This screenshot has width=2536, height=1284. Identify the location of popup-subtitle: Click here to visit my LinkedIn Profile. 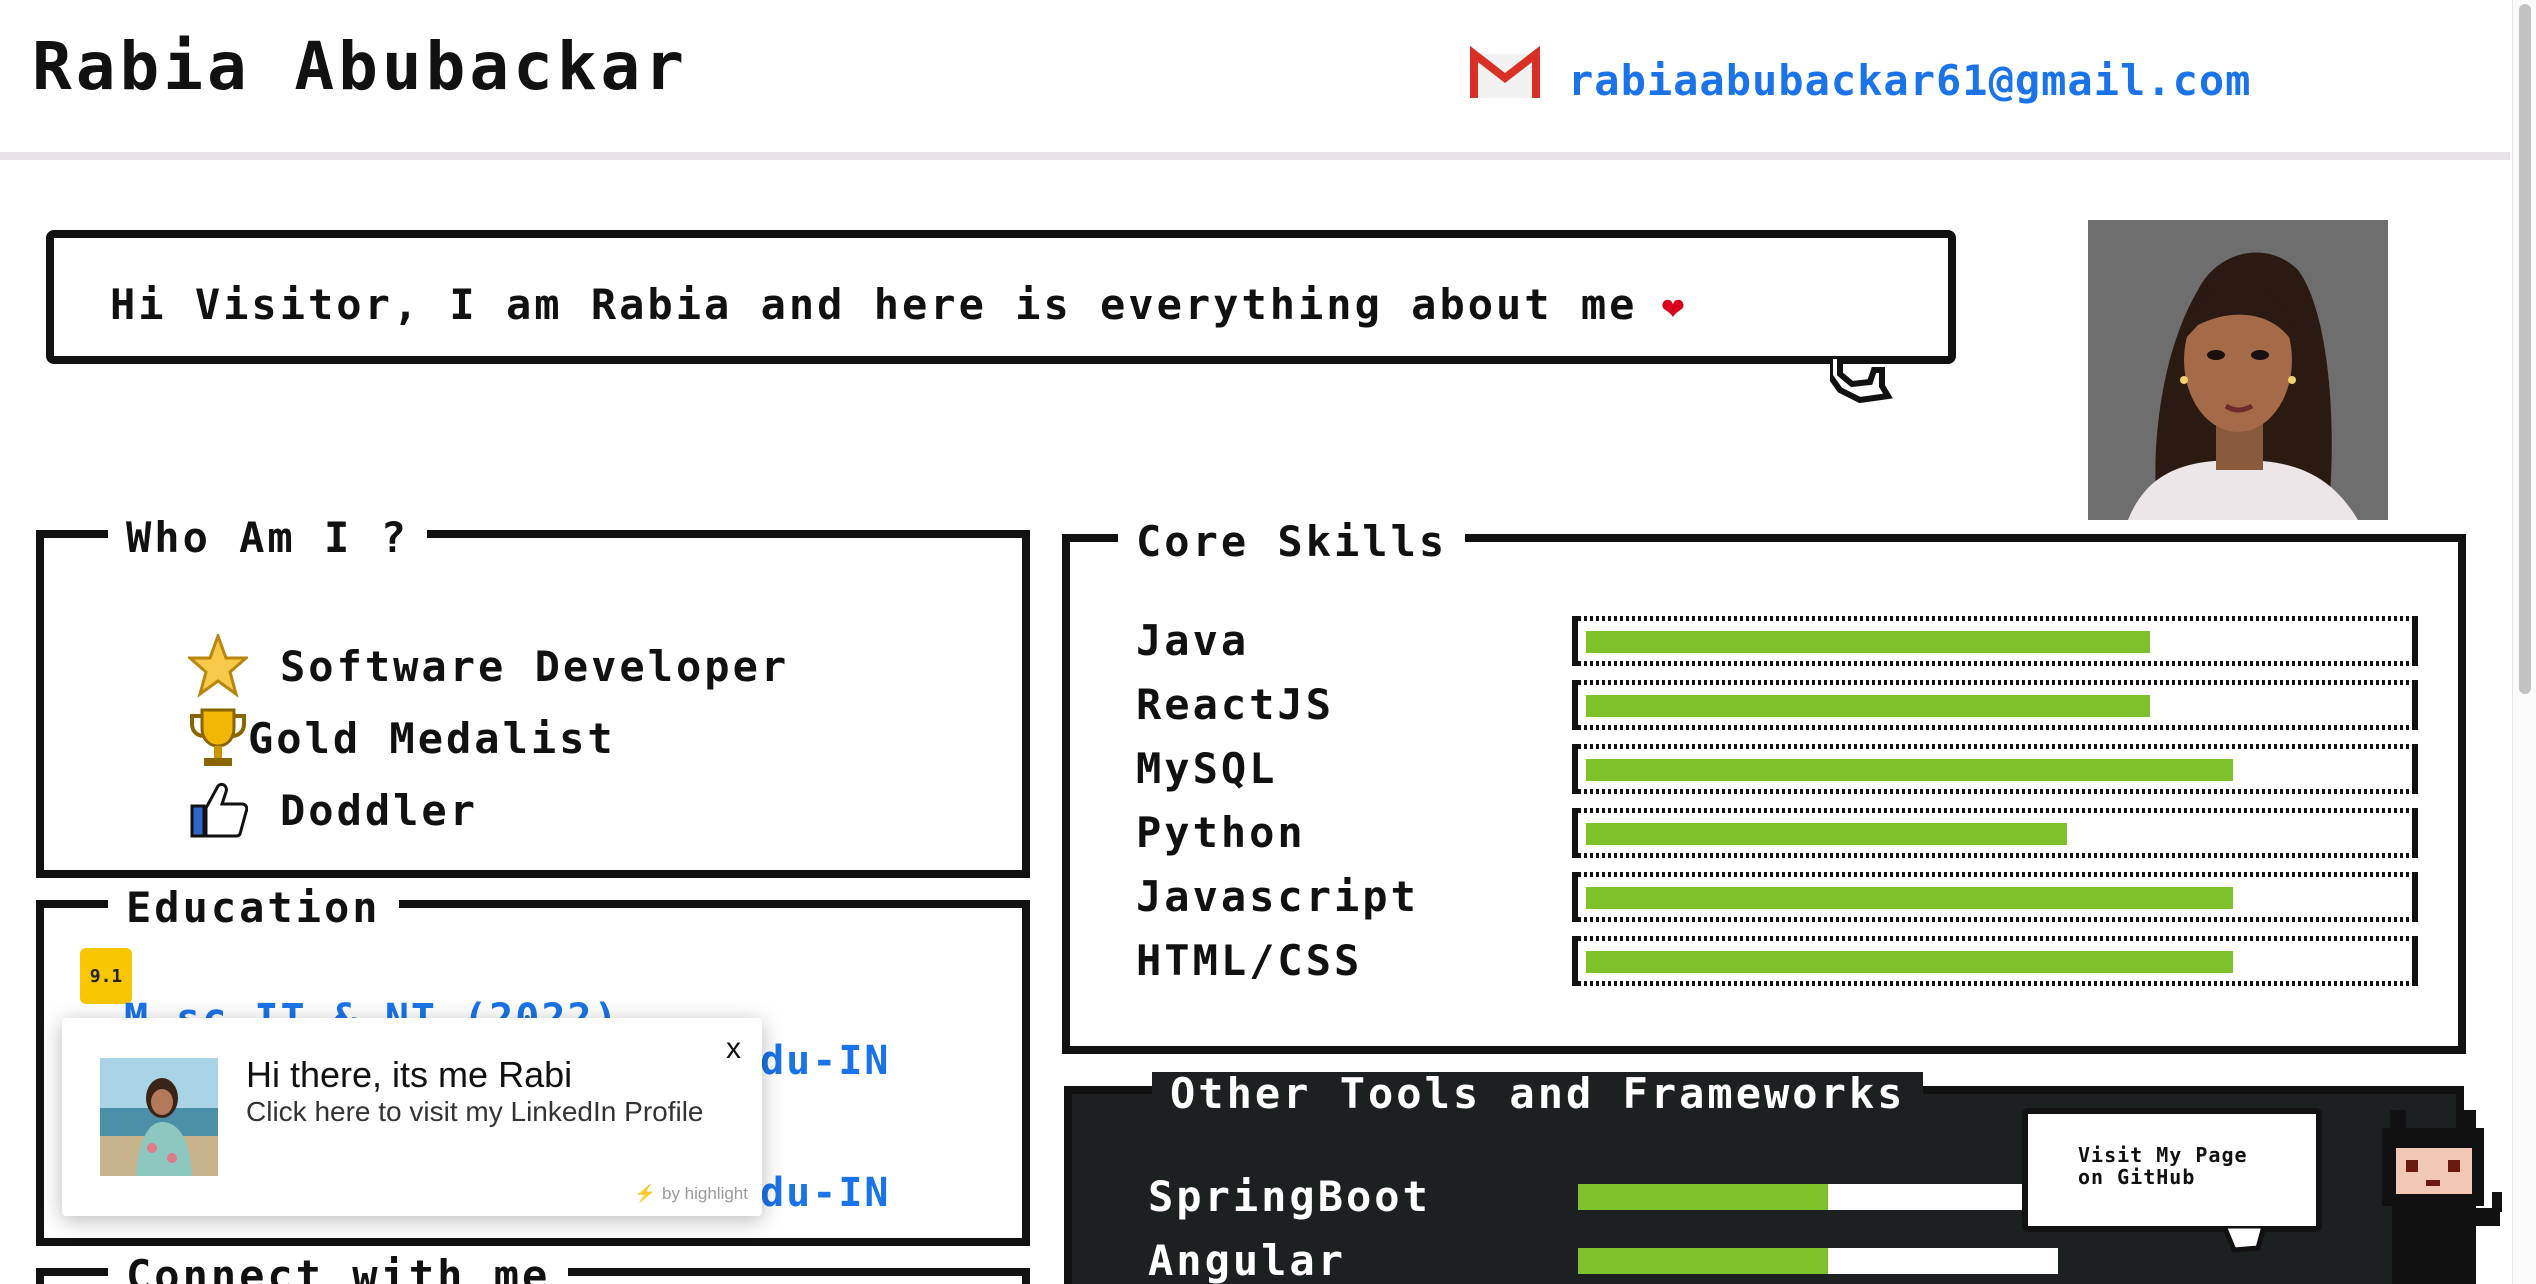
(475, 1112).